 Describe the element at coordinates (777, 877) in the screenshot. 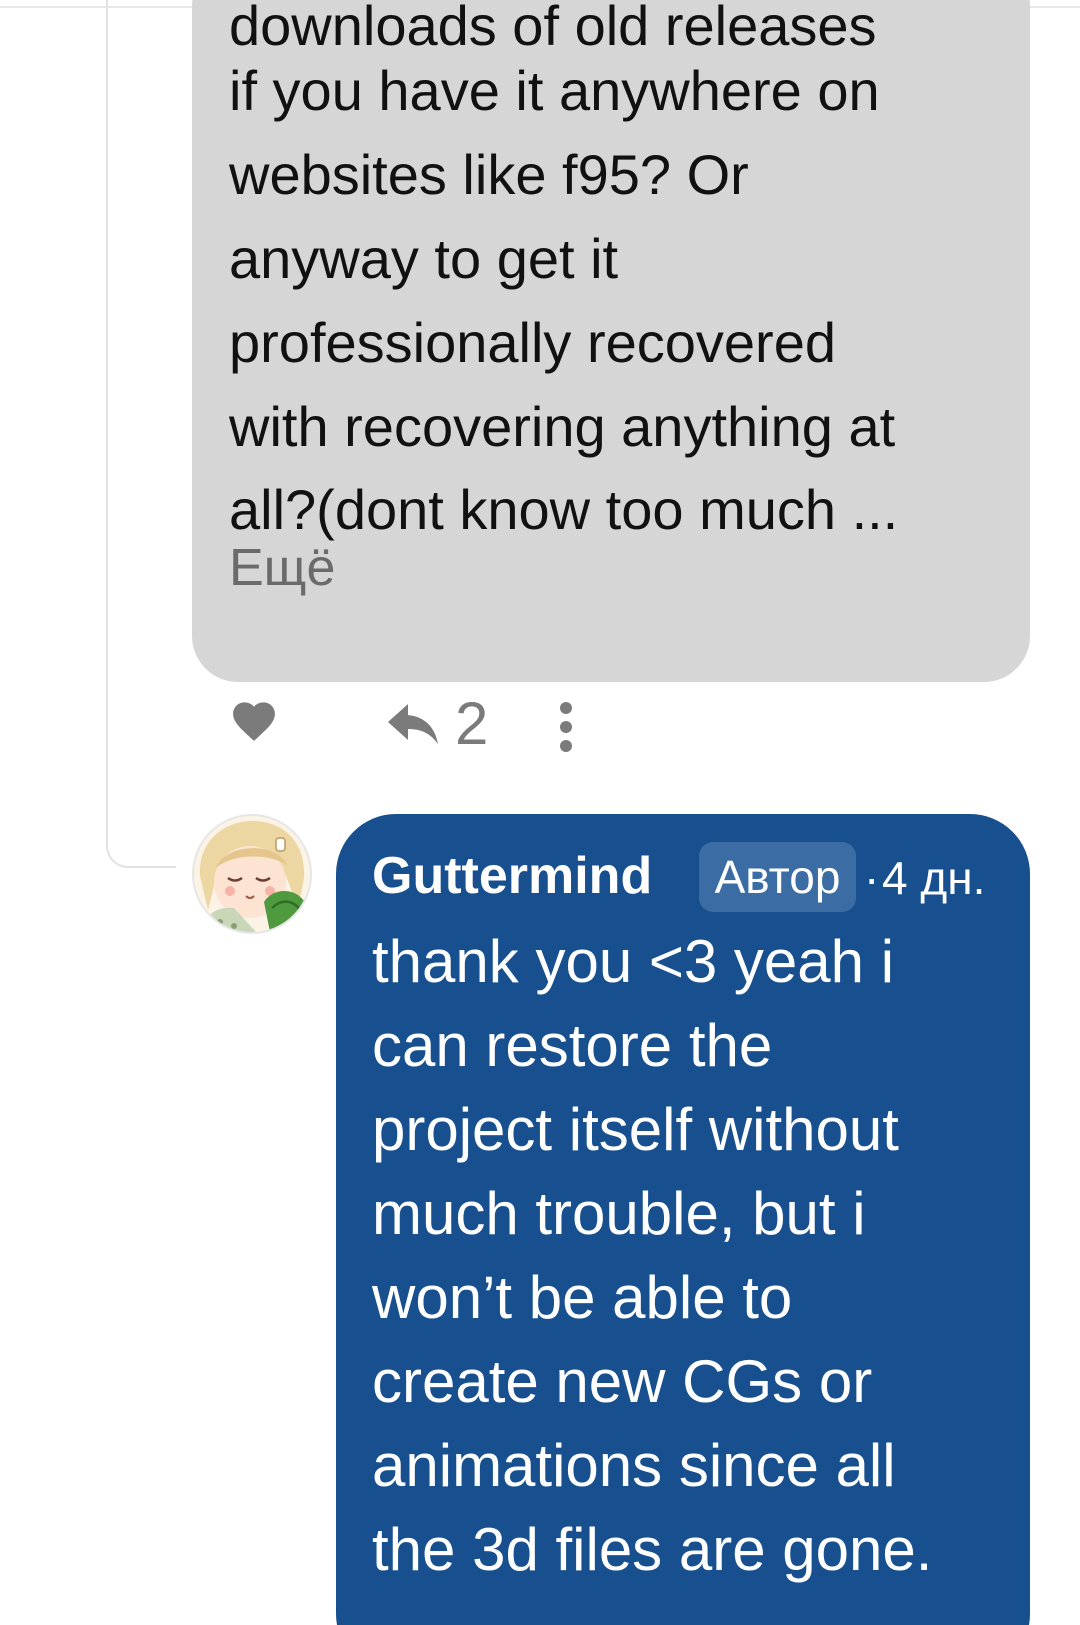

I see `author-badge: Автор` at that location.